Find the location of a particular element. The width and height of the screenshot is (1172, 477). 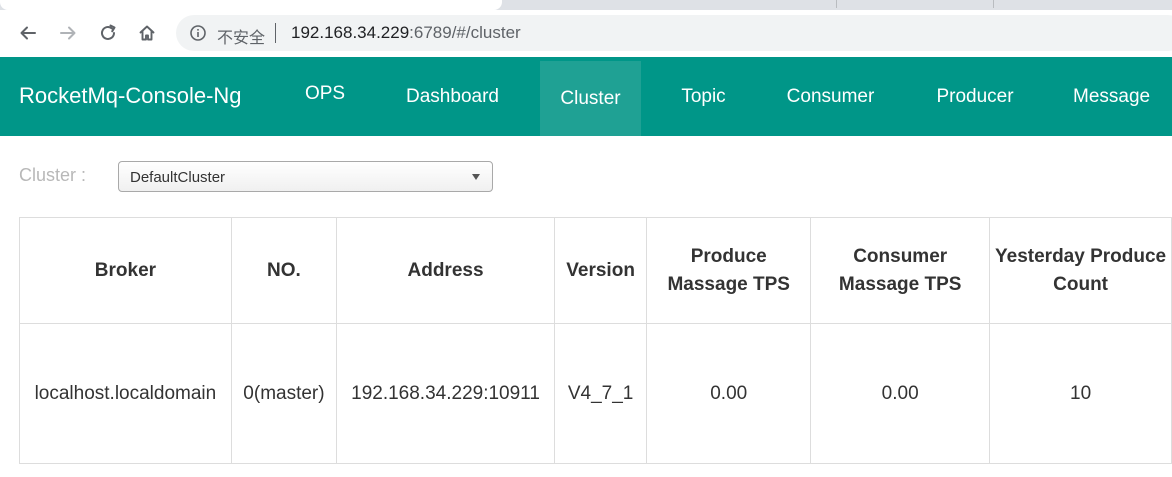

column-header-version: Version is located at coordinates (600, 270).